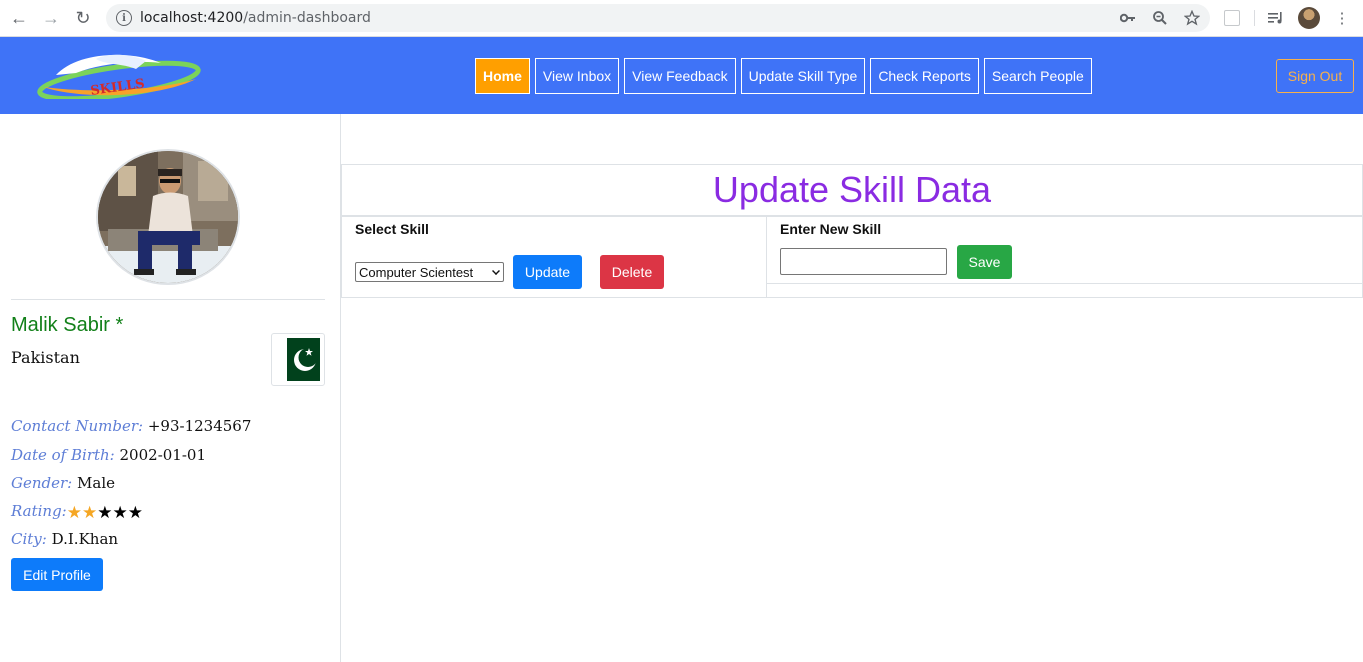 This screenshot has height=662, width=1363. I want to click on site-info-icon: i, so click(124, 18).